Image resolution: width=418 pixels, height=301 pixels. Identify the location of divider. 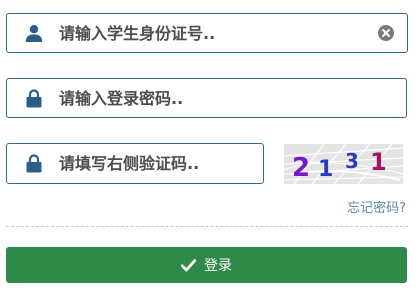
(207, 226).